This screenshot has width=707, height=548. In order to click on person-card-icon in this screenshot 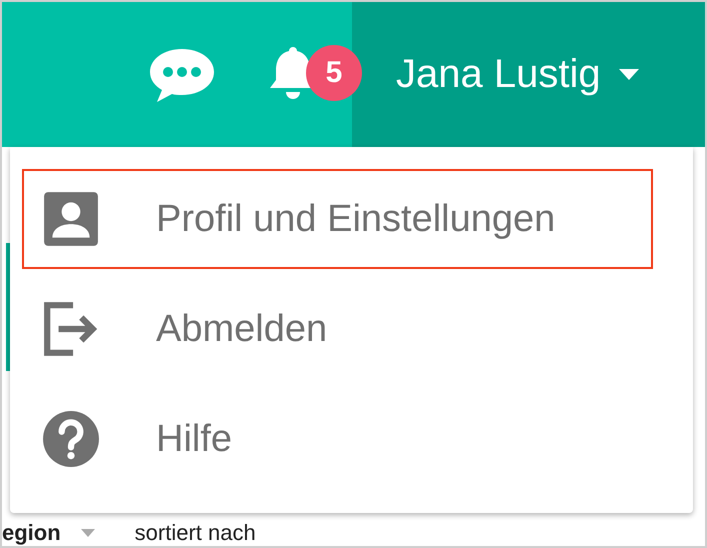, I will do `click(71, 219)`.